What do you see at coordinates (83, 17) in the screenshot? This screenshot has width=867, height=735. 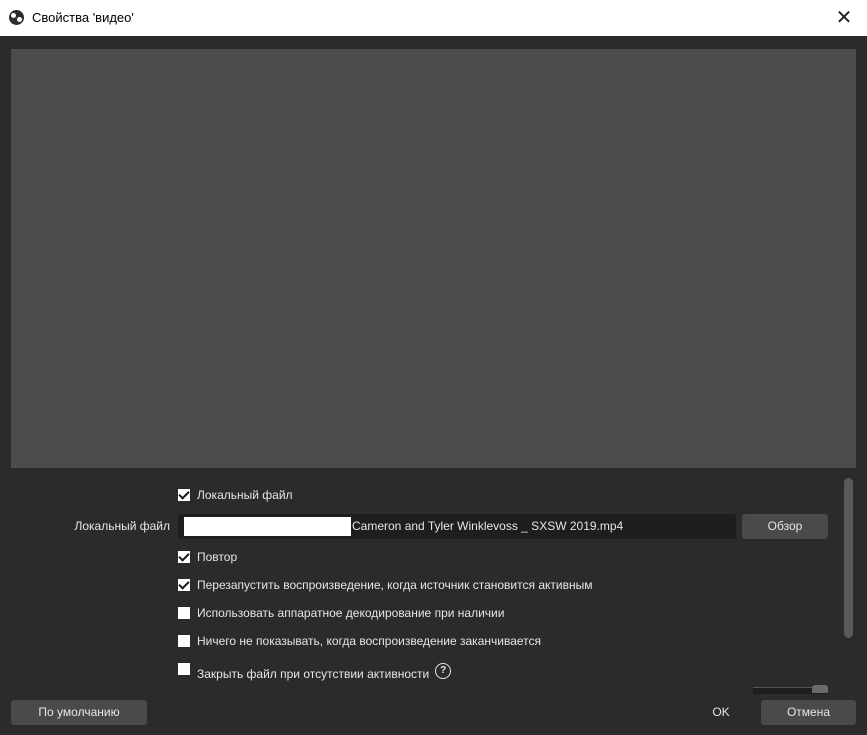 I see `window-title: Свойства 'видео'` at bounding box center [83, 17].